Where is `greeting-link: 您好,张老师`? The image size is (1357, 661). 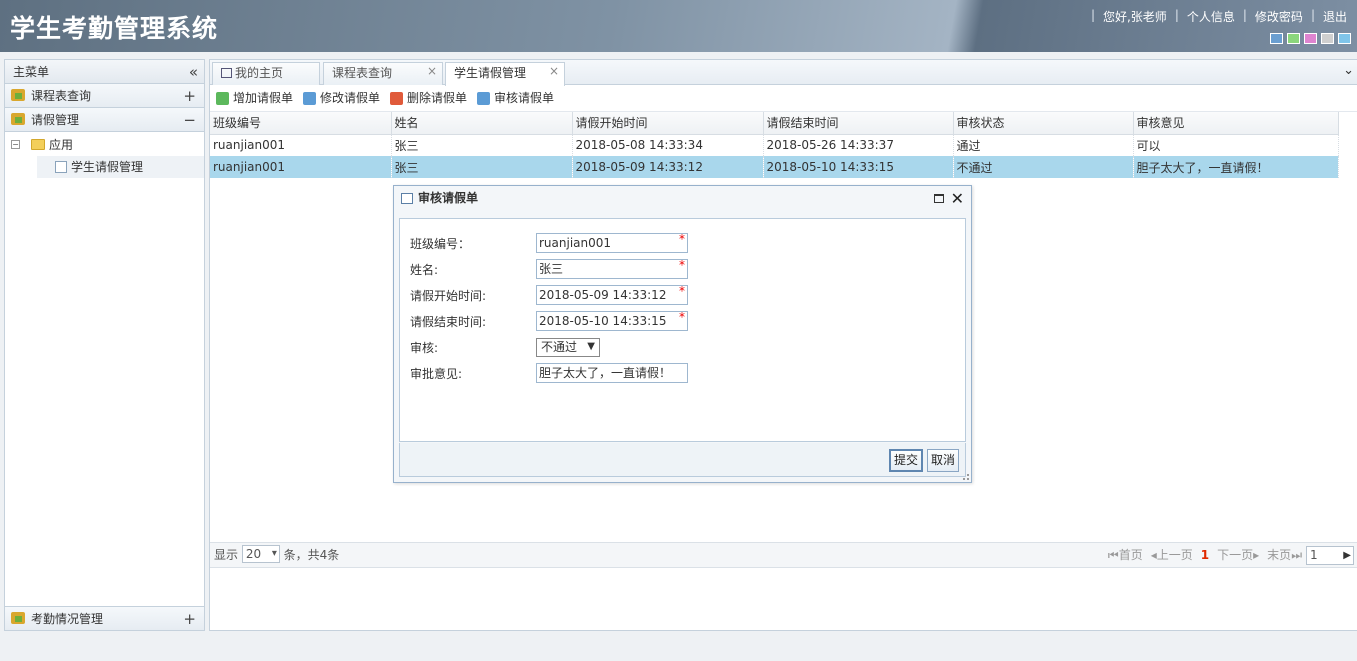 greeting-link: 您好,张老师 is located at coordinates (1135, 16).